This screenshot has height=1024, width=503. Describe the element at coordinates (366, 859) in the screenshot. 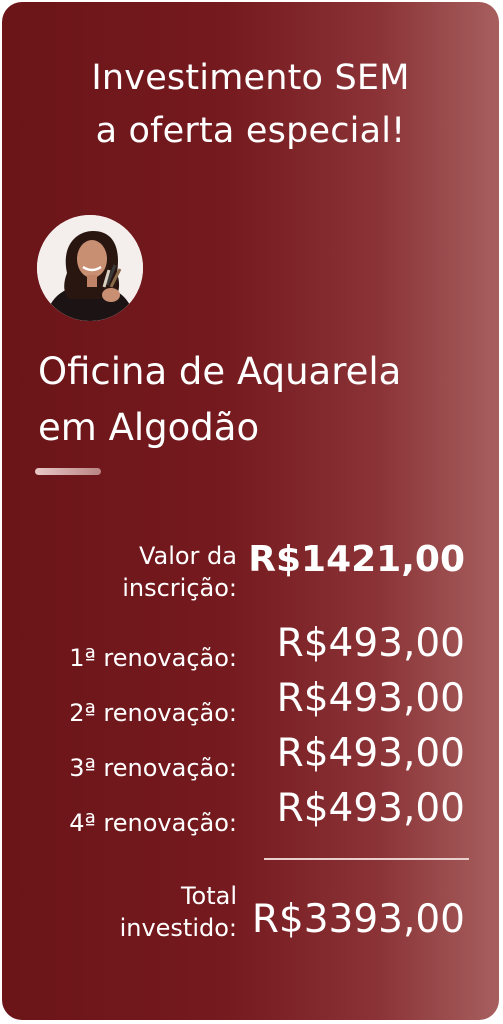

I see `total-divider` at that location.